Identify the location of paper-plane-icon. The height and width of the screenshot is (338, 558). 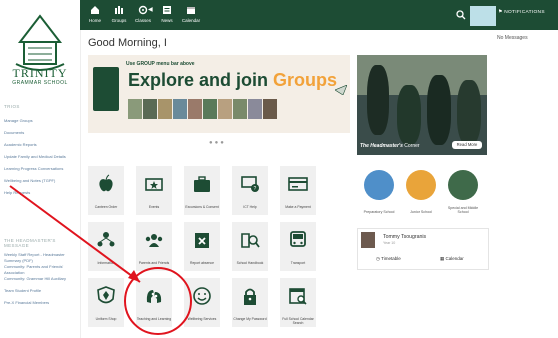
(341, 90).